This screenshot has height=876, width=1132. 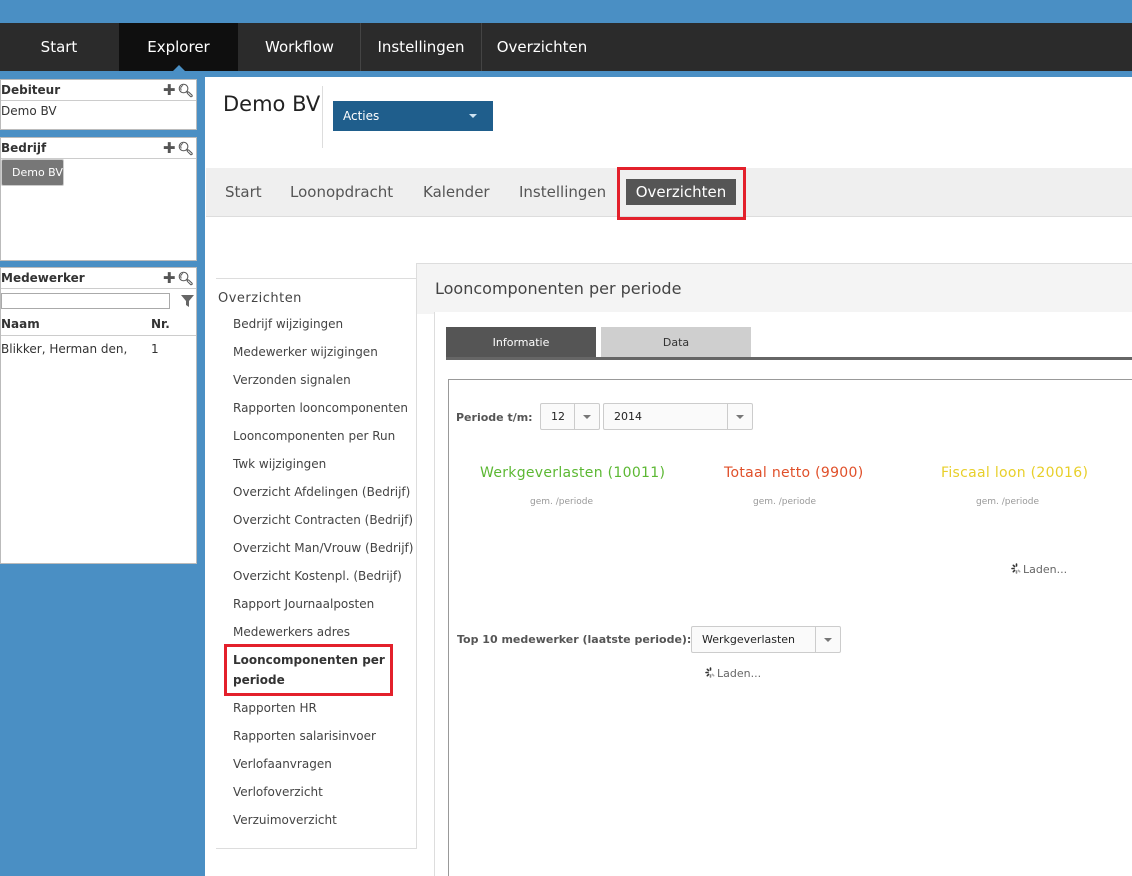 I want to click on menu-item: Rapporten HR, so click(x=275, y=708).